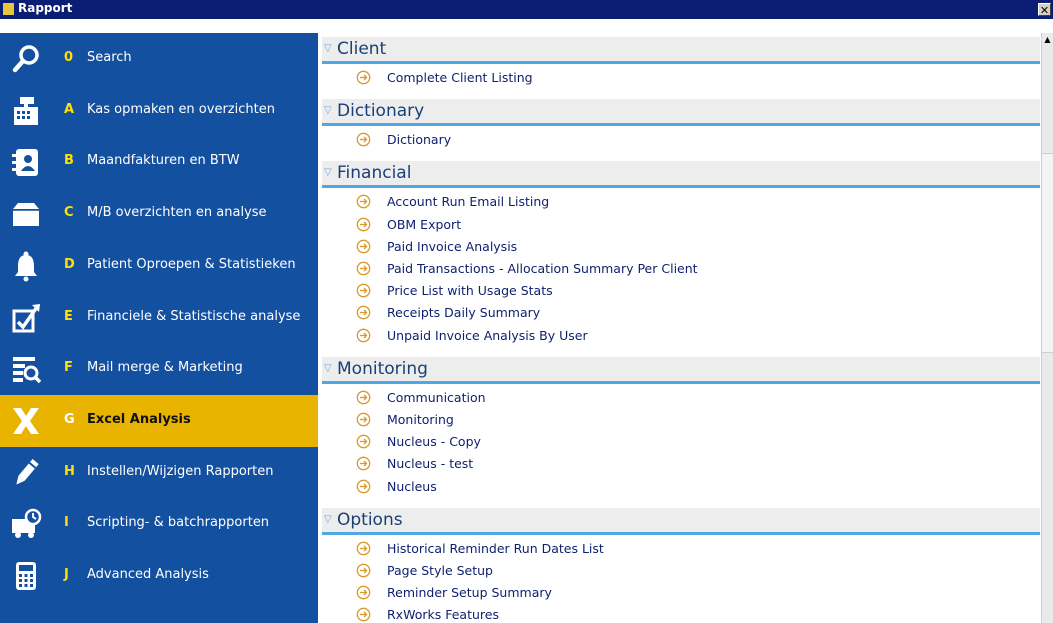  Describe the element at coordinates (26, 576) in the screenshot. I see `calculator-icon` at that location.